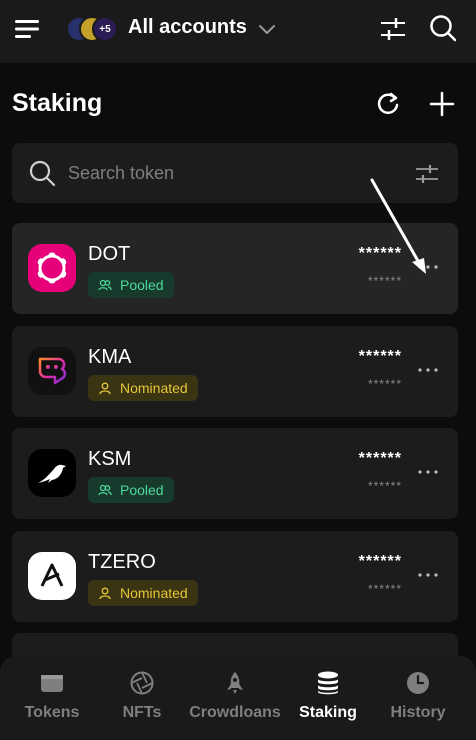 The image size is (476, 740). Describe the element at coordinates (52, 712) in the screenshot. I see `tab-label: Tokens` at that location.